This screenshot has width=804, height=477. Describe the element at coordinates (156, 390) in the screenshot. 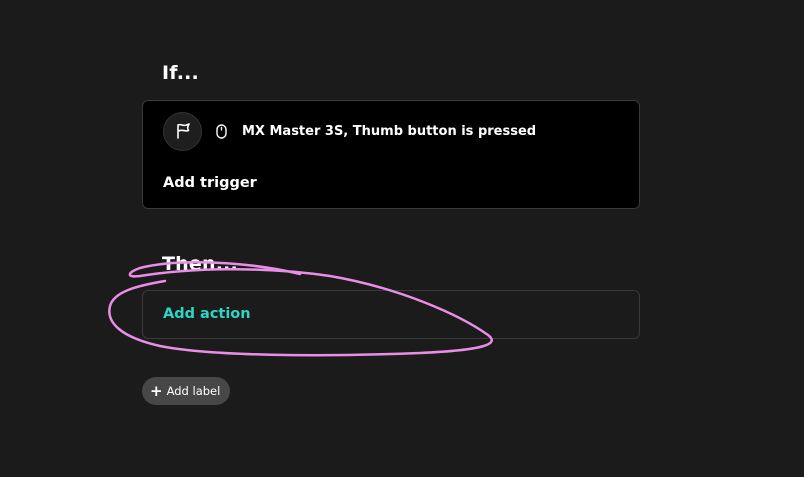

I see `plus-icon: +` at that location.